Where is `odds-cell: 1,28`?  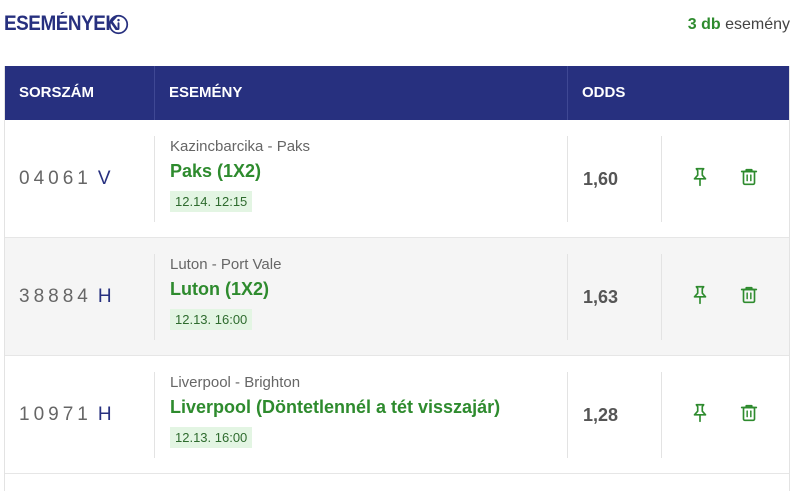
odds-cell: 1,28 is located at coordinates (614, 415).